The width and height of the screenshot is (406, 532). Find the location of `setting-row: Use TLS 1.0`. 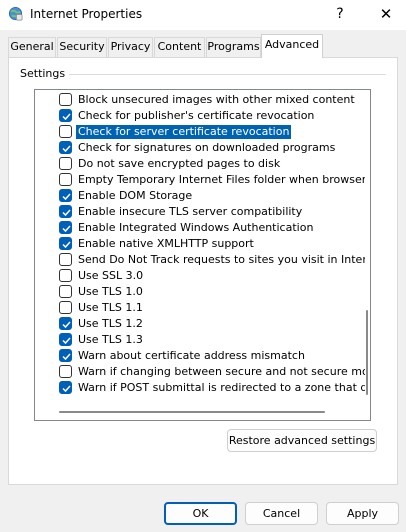

setting-row: Use TLS 1.0 is located at coordinates (200, 292).